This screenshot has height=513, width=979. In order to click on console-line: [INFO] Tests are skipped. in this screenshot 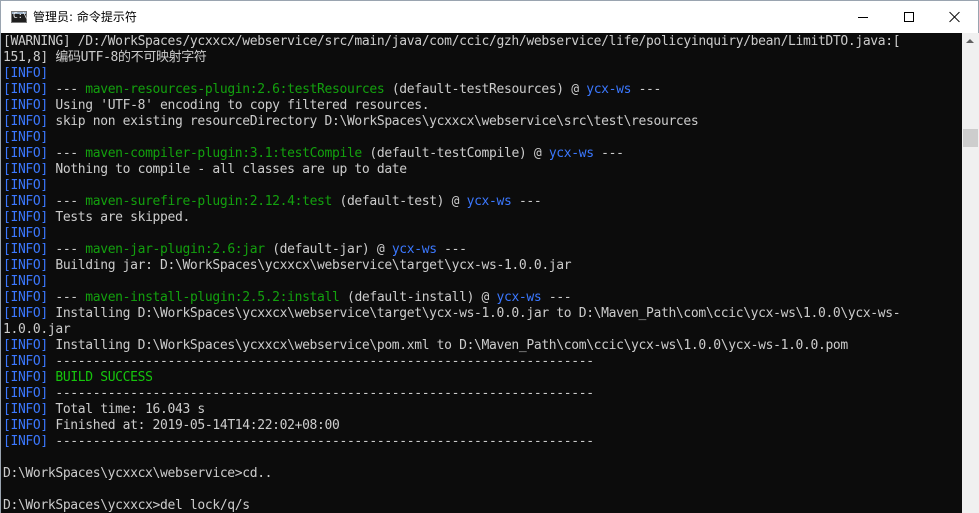, I will do `click(482, 218)`.